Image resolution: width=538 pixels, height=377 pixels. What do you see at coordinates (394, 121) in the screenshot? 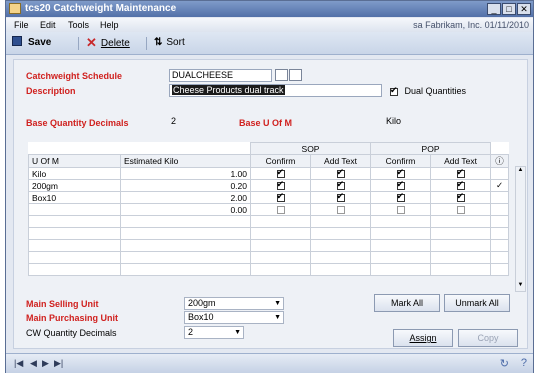
I see `base-uom-value: Kilo` at bounding box center [394, 121].